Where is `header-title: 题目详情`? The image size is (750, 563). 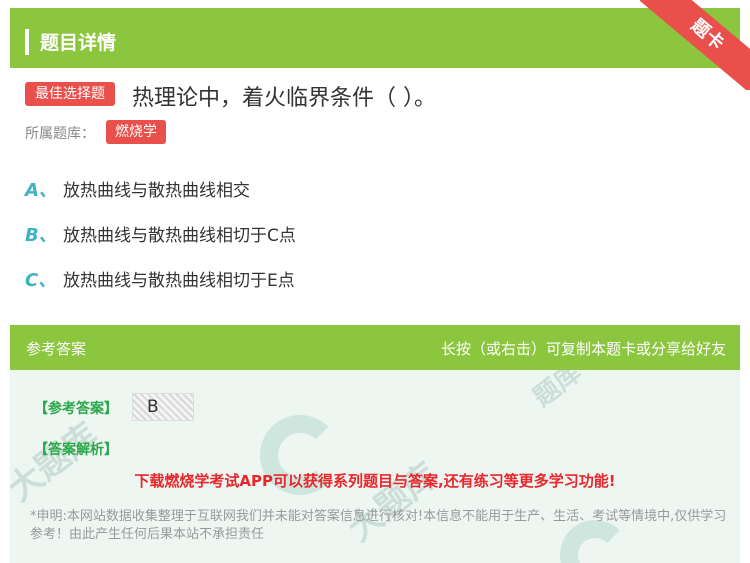
header-title: 题目详情 is located at coordinates (78, 43).